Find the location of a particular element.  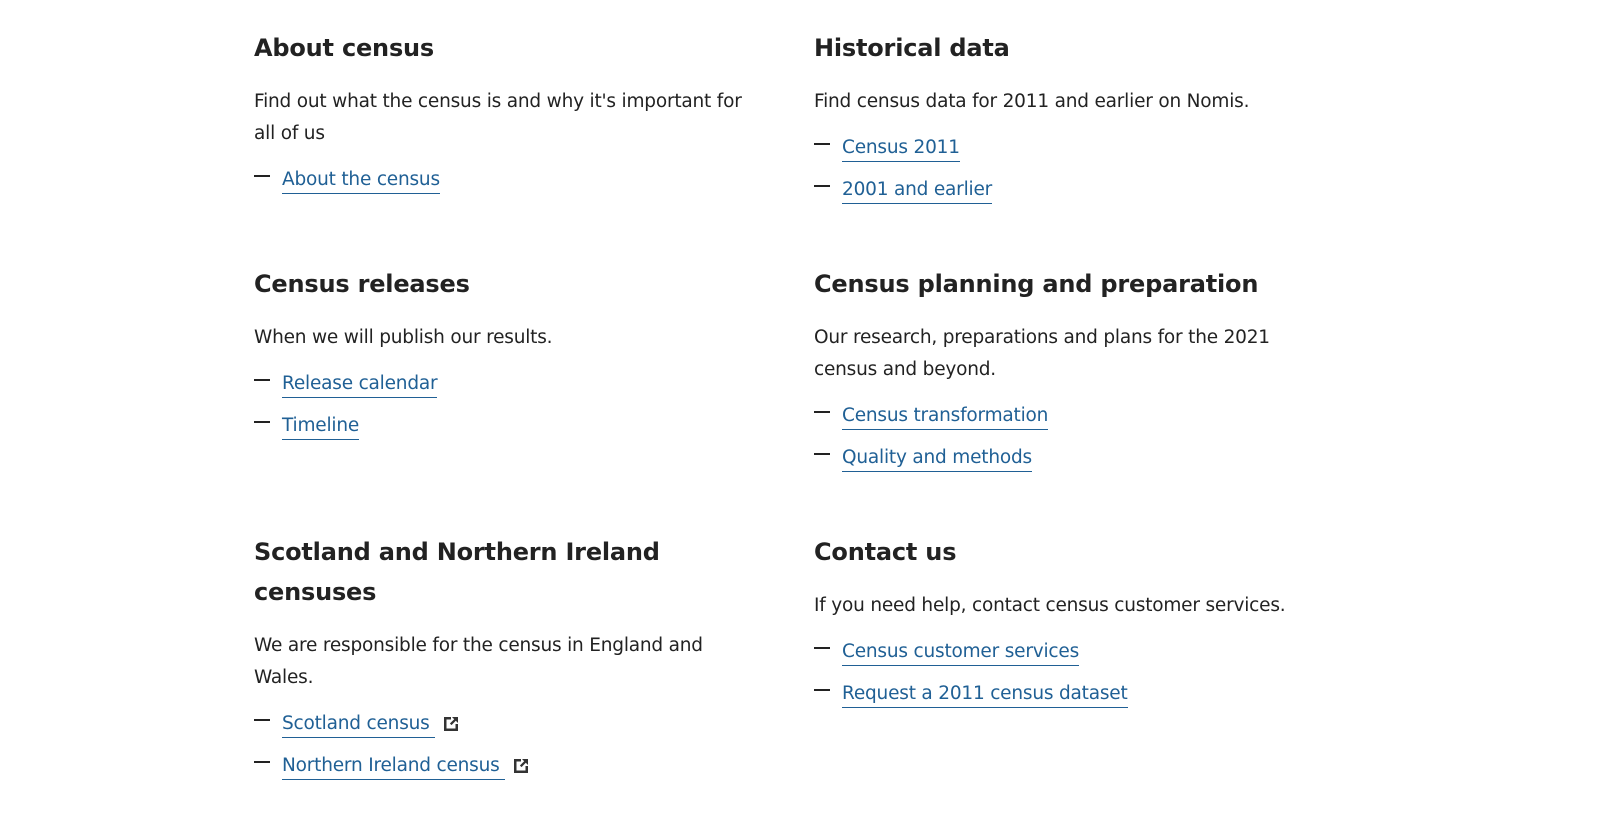

list-item: Release calendar is located at coordinates (504, 384).